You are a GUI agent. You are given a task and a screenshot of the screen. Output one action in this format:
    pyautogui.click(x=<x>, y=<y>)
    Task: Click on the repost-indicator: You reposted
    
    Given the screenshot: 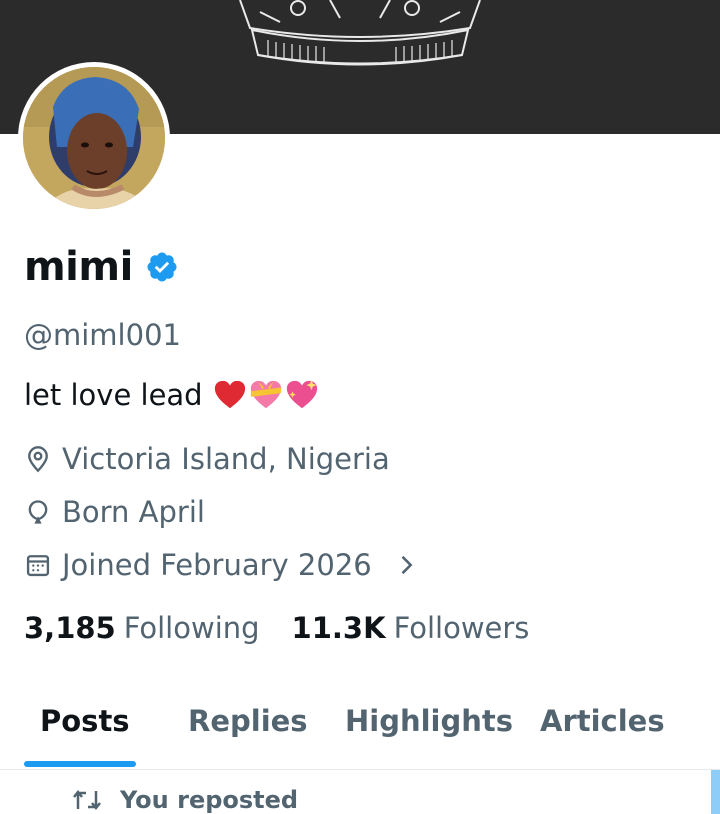 What is the action you would take?
    pyautogui.click(x=185, y=800)
    